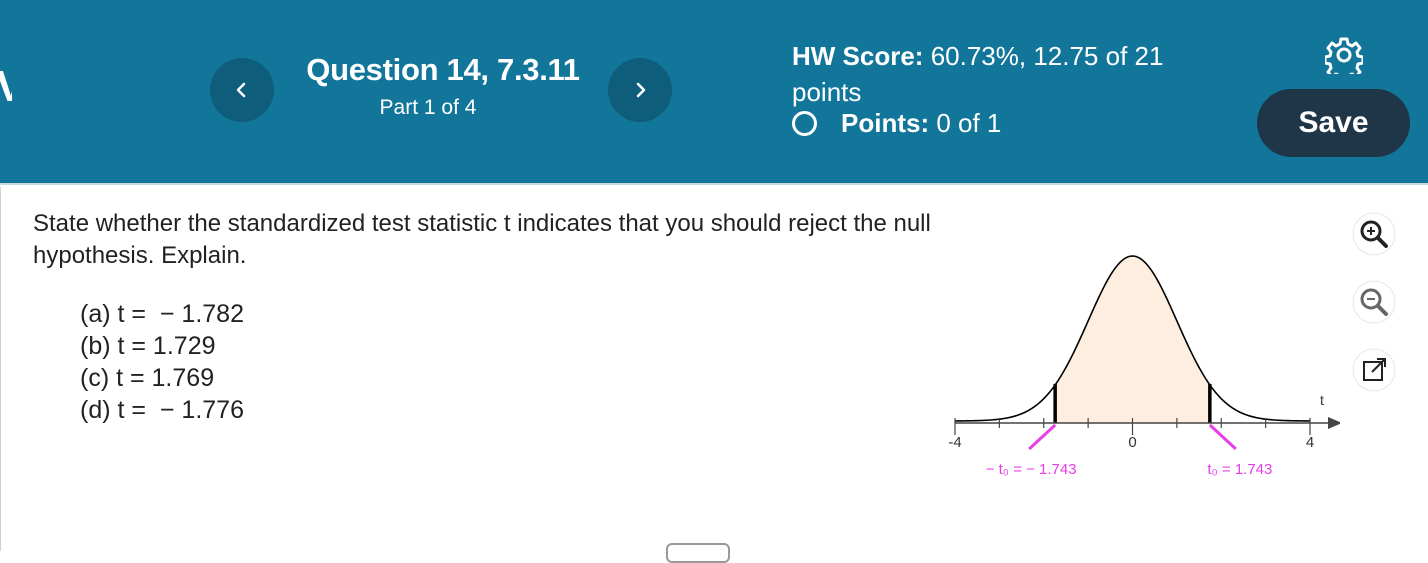 The image size is (1428, 563). What do you see at coordinates (162, 410) in the screenshot?
I see `part-d: (d) t = − 1.776` at bounding box center [162, 410].